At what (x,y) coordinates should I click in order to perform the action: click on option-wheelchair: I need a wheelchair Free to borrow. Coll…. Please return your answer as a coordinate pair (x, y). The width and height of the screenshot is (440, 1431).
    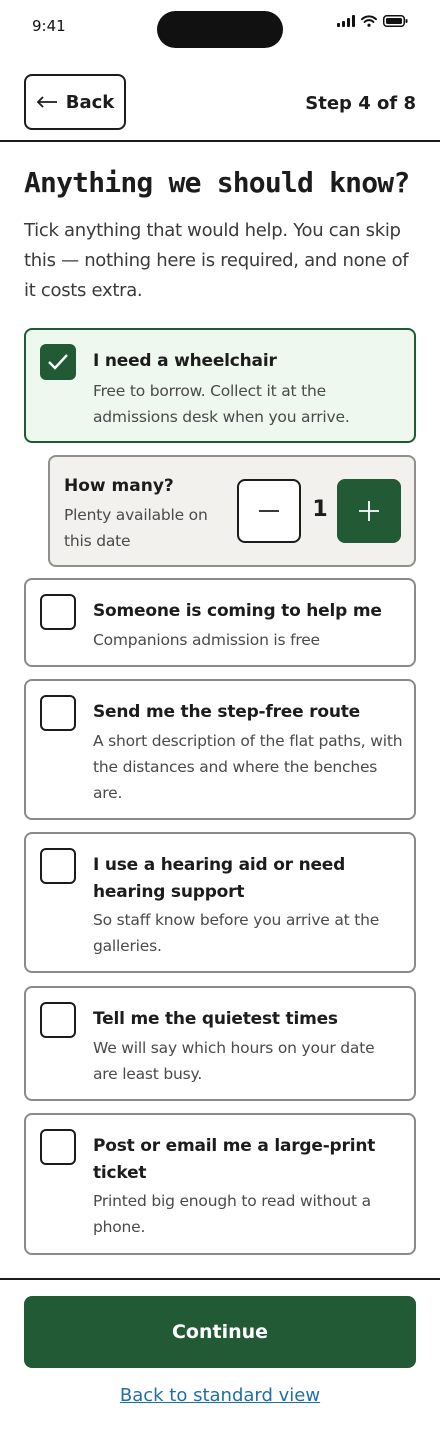
    Looking at the image, I should click on (220, 385).